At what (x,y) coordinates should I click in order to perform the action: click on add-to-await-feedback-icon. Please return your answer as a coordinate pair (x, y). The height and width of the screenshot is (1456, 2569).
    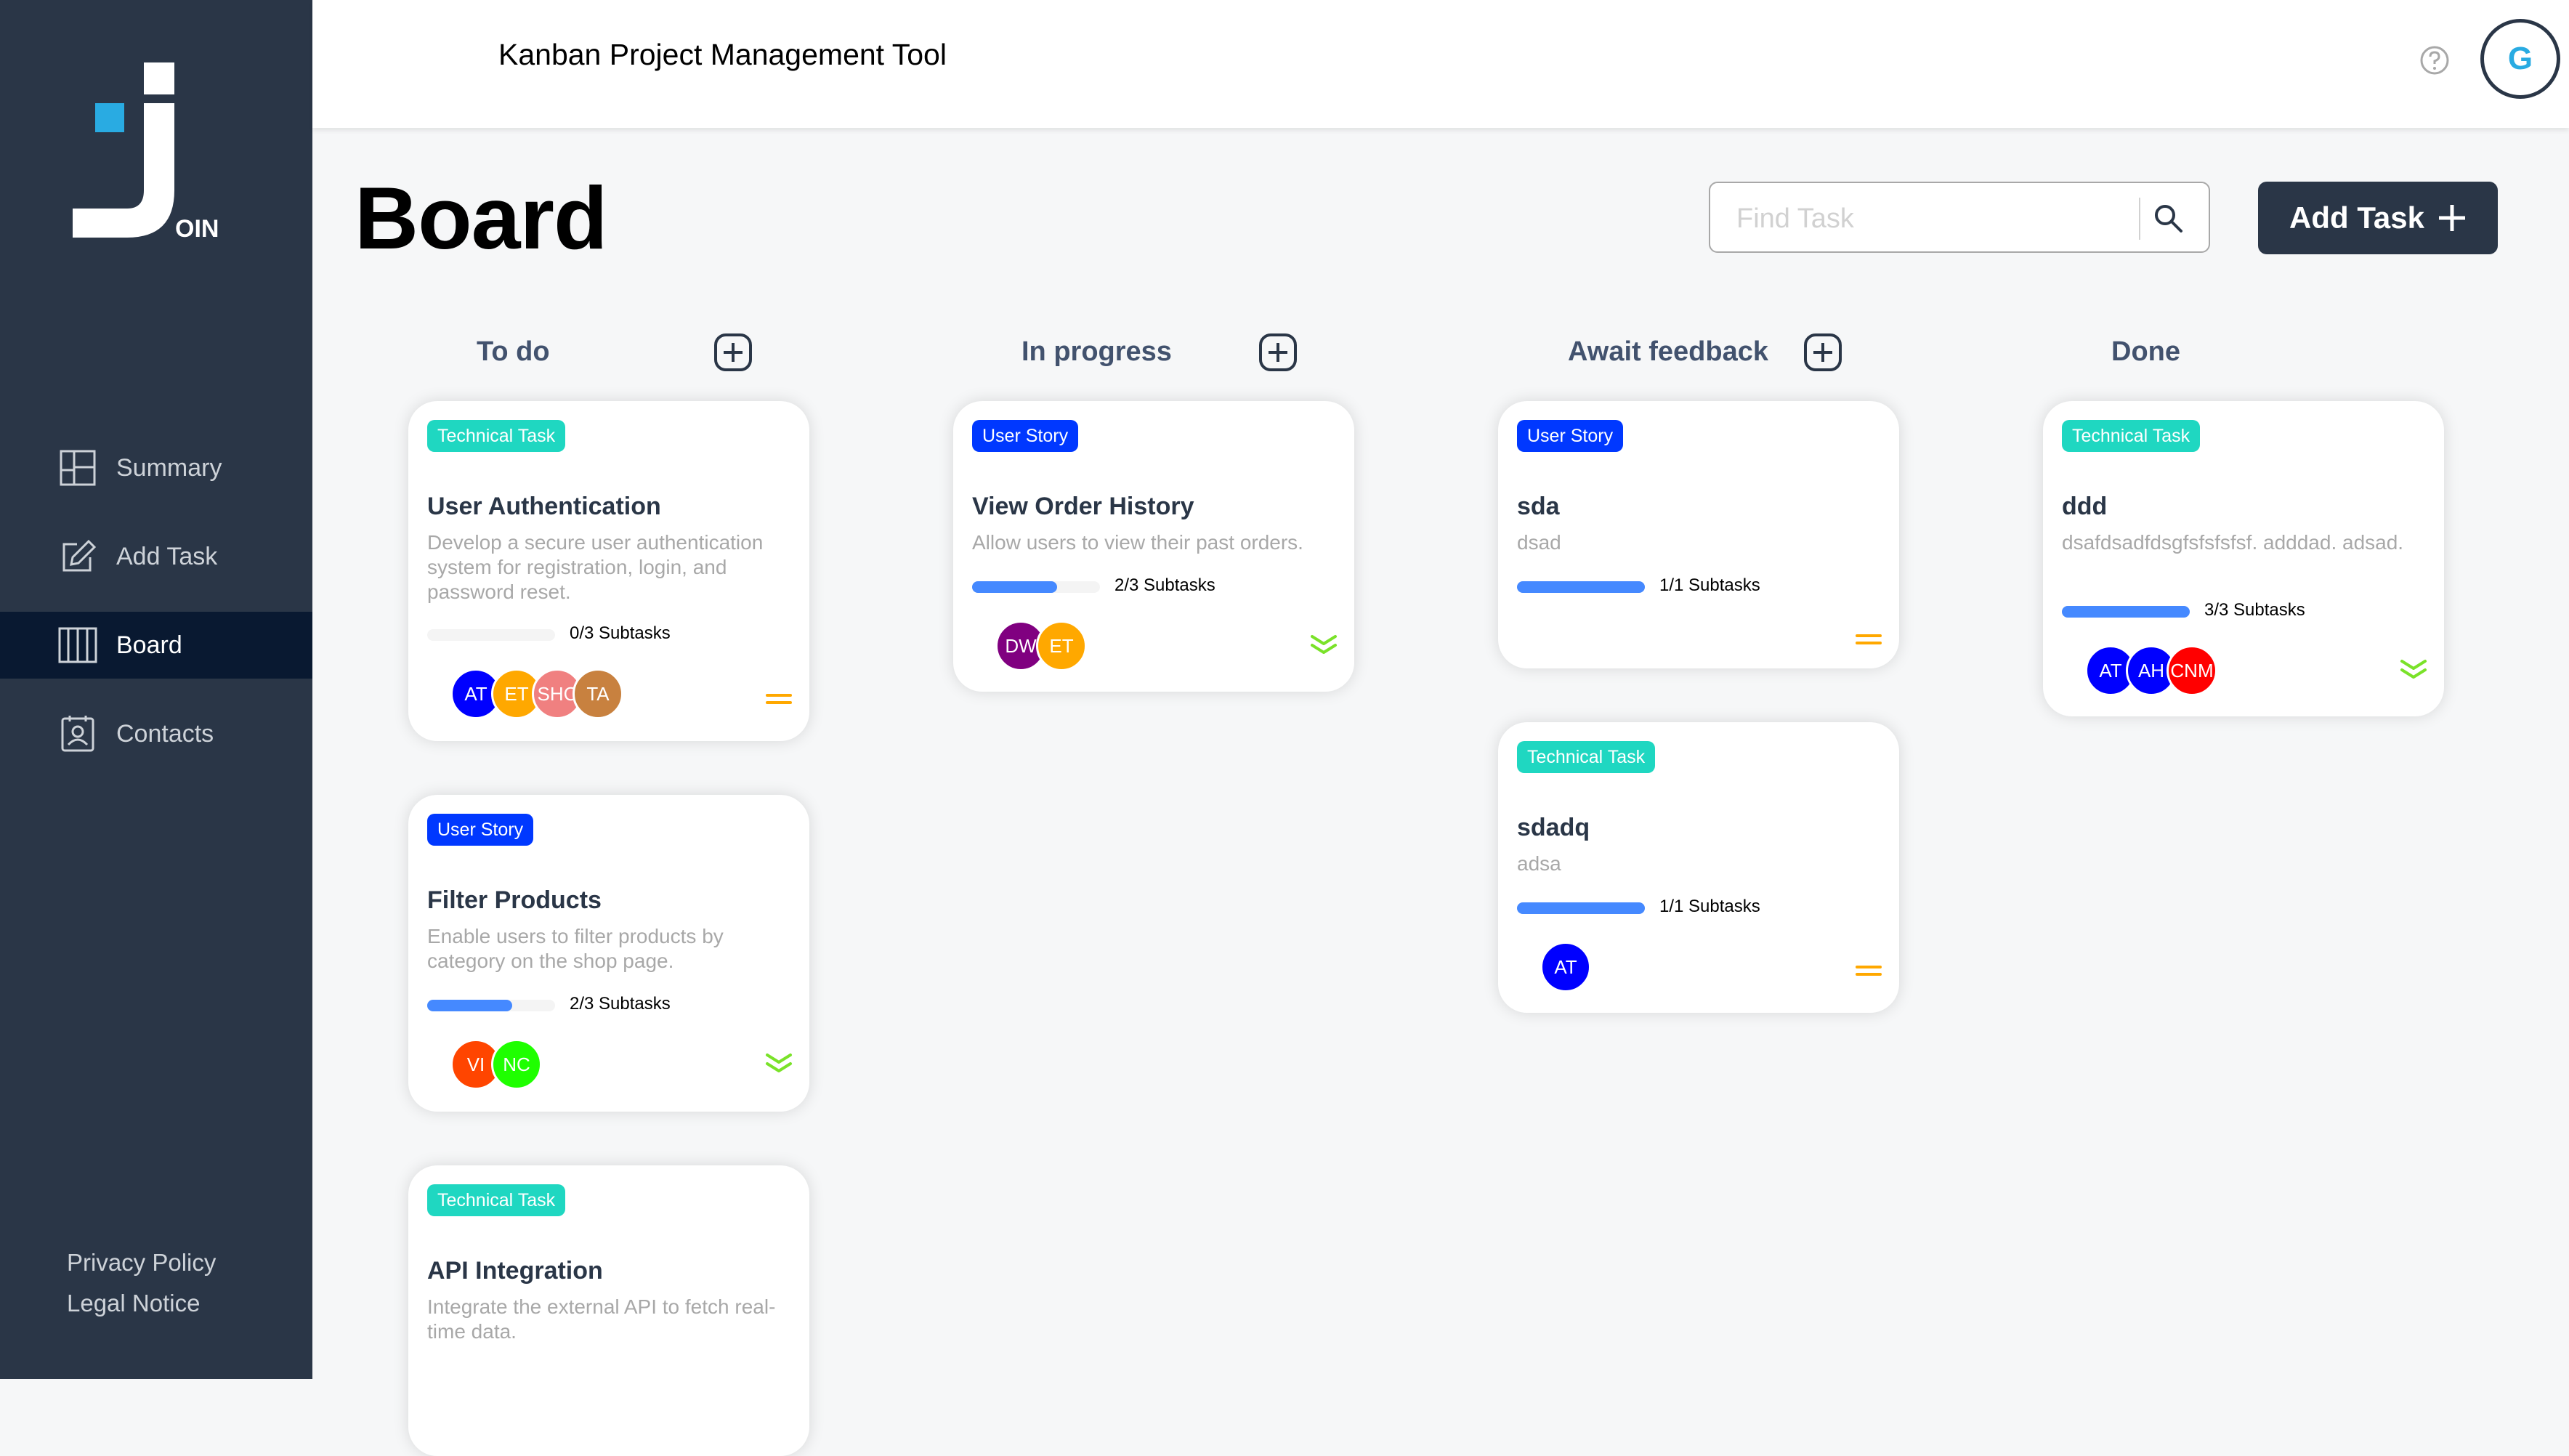
    Looking at the image, I should click on (1822, 352).